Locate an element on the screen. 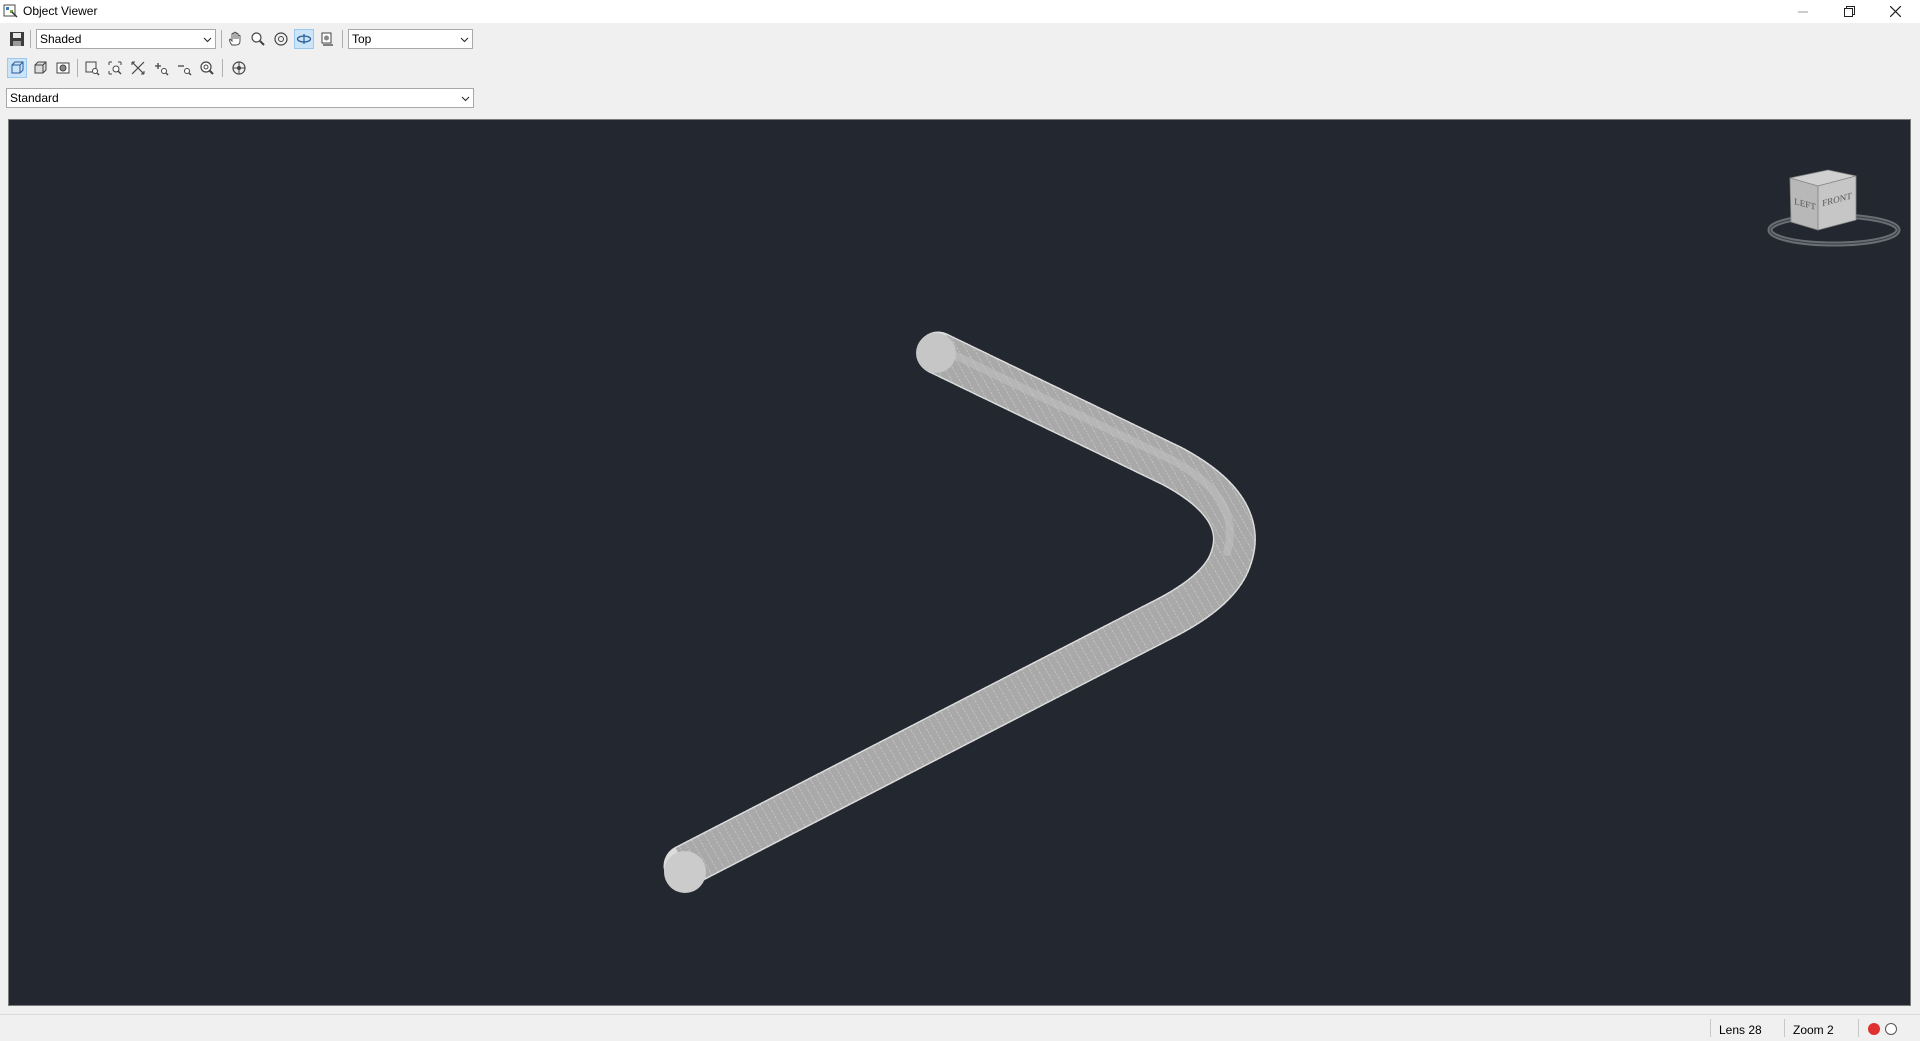  zoom-dynamic-icon is located at coordinates (115, 68).